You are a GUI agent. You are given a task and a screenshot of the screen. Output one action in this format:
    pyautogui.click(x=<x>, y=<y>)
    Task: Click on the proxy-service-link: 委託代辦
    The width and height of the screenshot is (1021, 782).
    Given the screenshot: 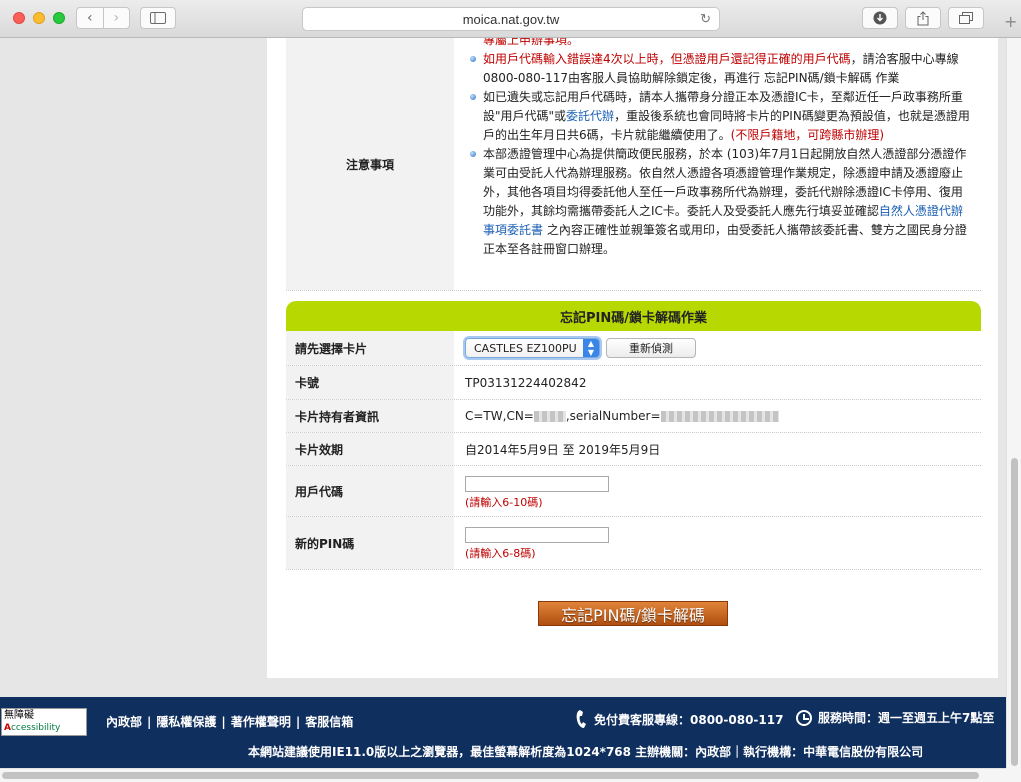 What is the action you would take?
    pyautogui.click(x=590, y=116)
    